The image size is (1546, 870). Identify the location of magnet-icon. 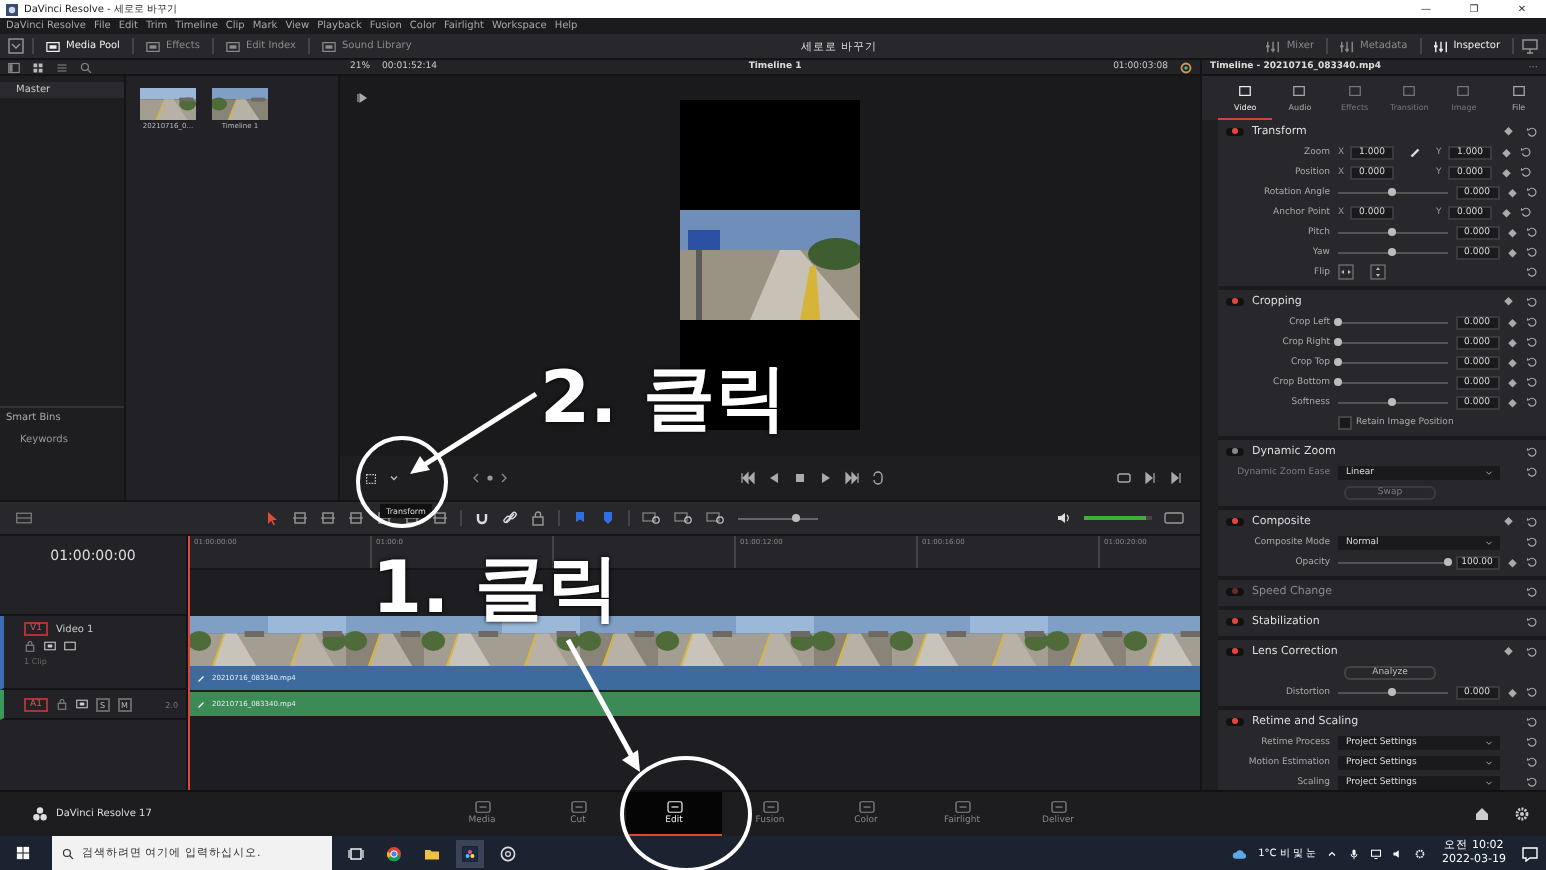
(482, 518).